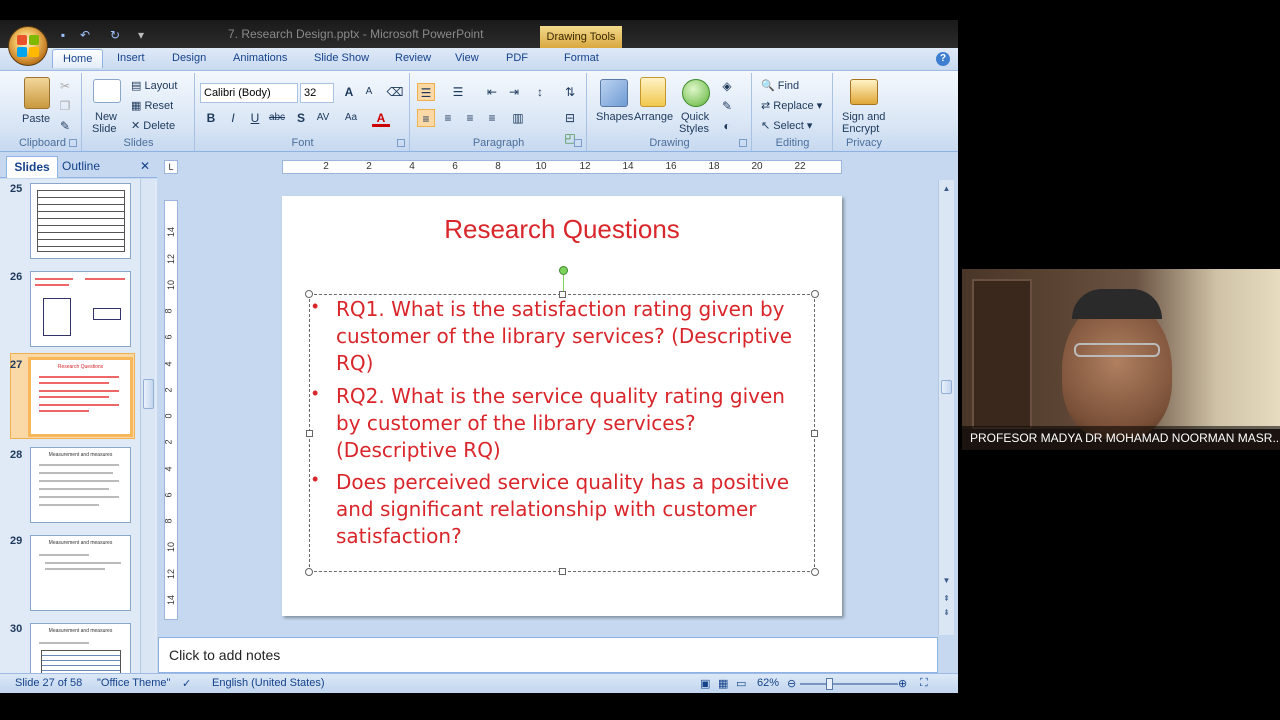 The image size is (1280, 720). What do you see at coordinates (80, 573) in the screenshot?
I see `slide-thumbnail-29: Measurement and measures` at bounding box center [80, 573].